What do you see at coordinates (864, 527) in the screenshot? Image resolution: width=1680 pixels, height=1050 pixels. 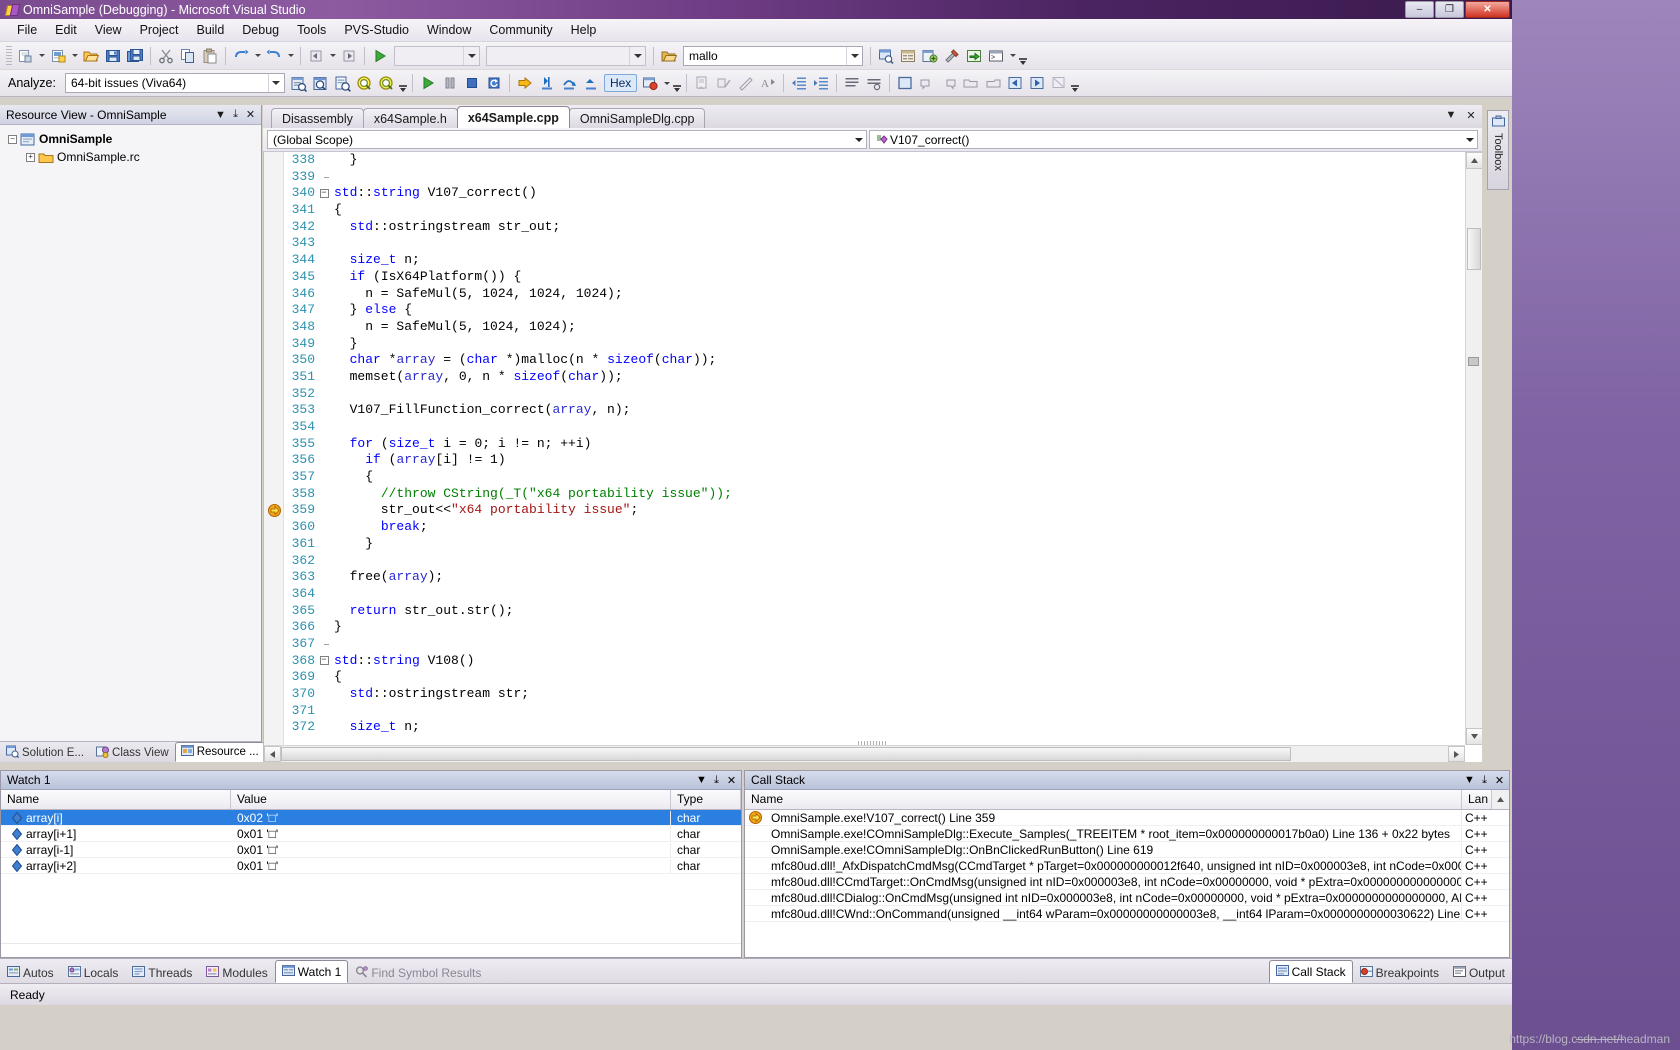 I see `code-line: 360 break;` at bounding box center [864, 527].